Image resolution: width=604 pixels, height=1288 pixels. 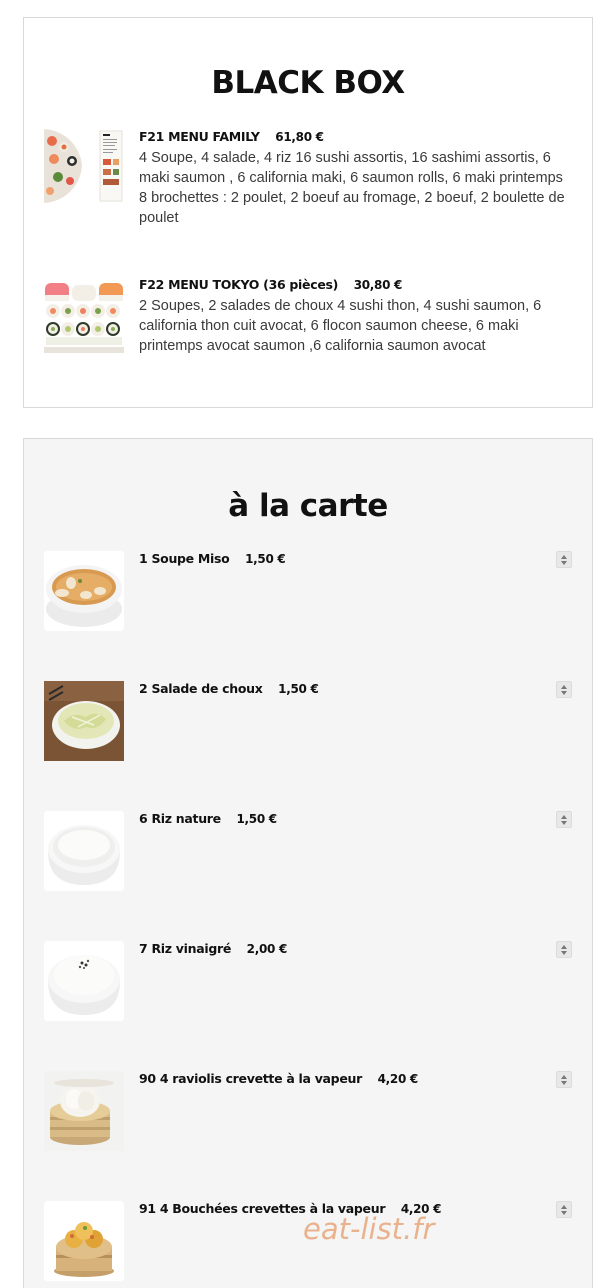 What do you see at coordinates (341, 136) in the screenshot?
I see `menu-item-header: F21 MENU FAMILY 61,80 €` at bounding box center [341, 136].